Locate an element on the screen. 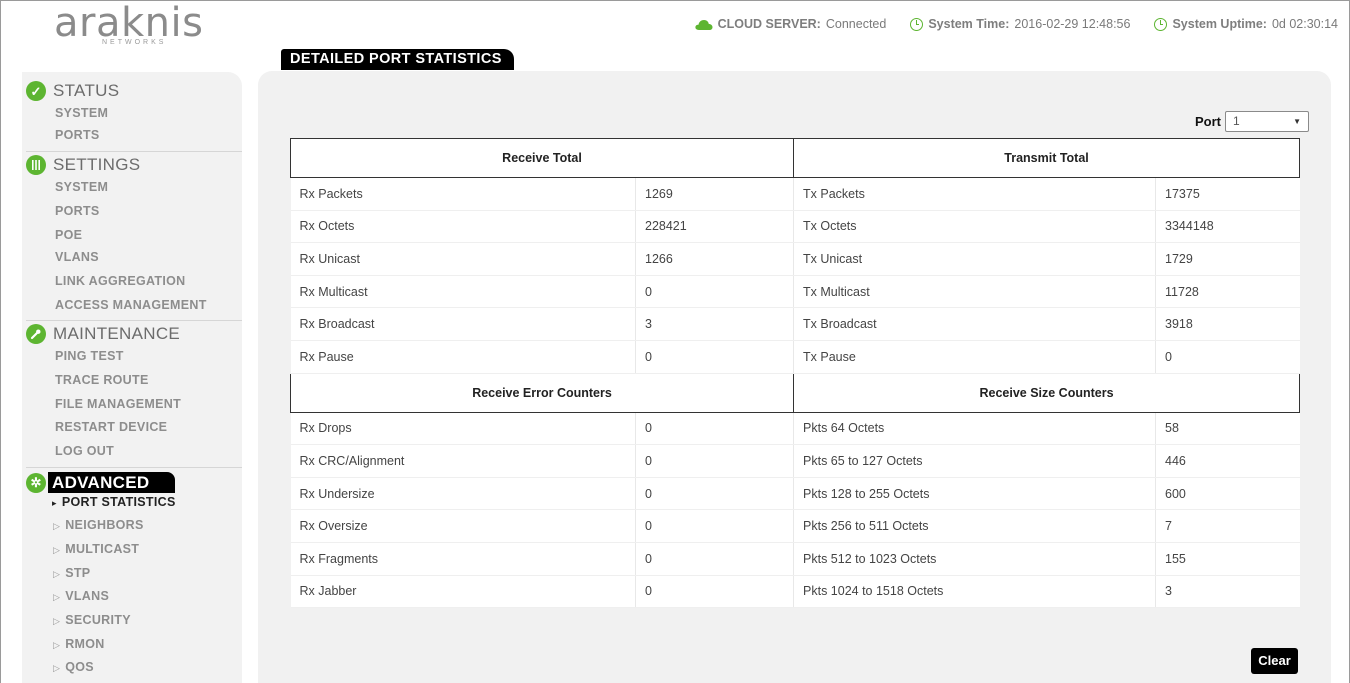 This screenshot has height=683, width=1350. table-cell: Pkts 256 to 511 Octets is located at coordinates (975, 526).